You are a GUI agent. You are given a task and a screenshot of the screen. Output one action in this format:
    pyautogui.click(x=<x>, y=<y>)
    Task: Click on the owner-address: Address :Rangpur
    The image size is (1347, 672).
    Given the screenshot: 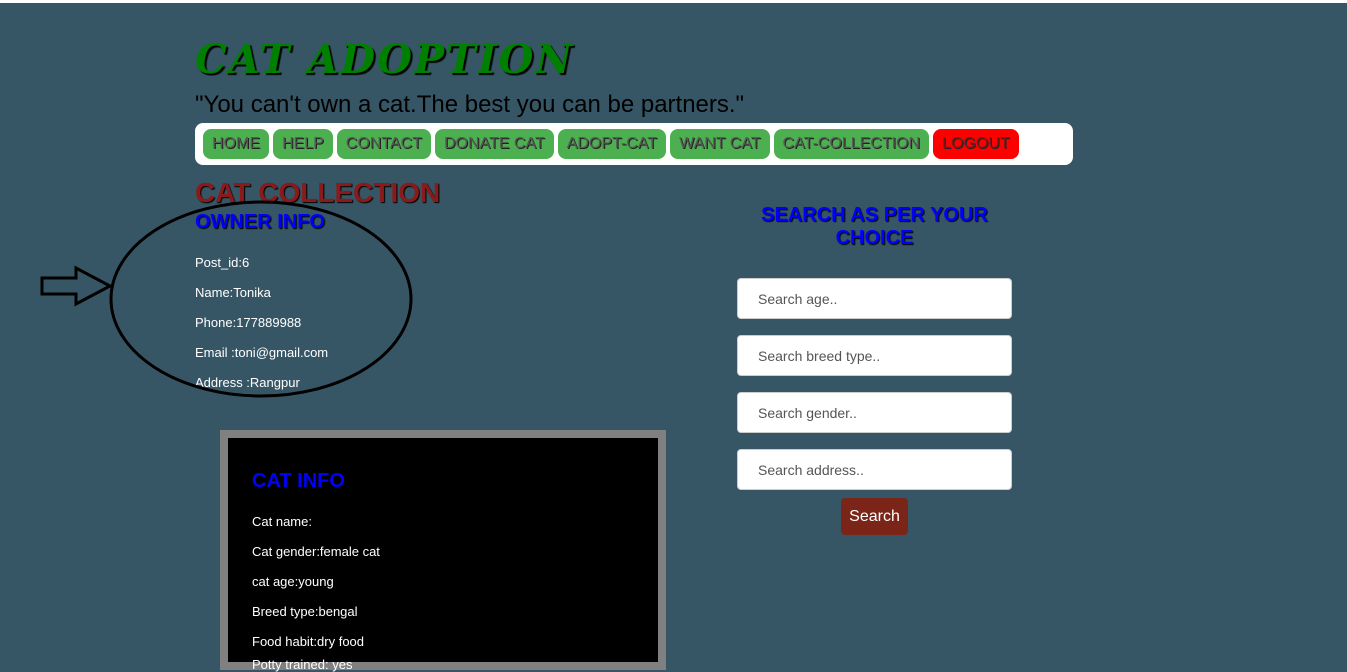 What is the action you would take?
    pyautogui.click(x=247, y=382)
    